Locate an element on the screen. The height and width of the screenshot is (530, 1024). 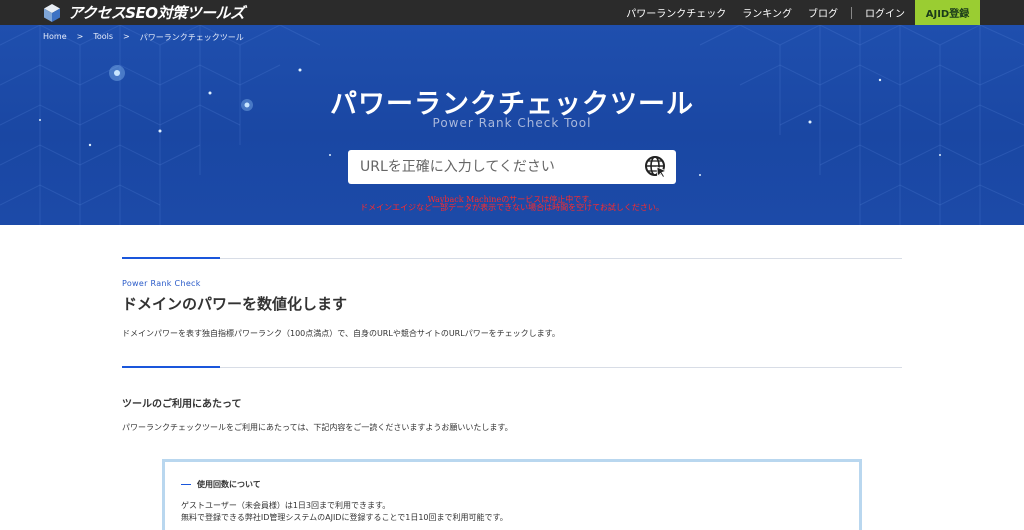
site-logo: アクセスSEO対策ツールズ is located at coordinates (143, 12).